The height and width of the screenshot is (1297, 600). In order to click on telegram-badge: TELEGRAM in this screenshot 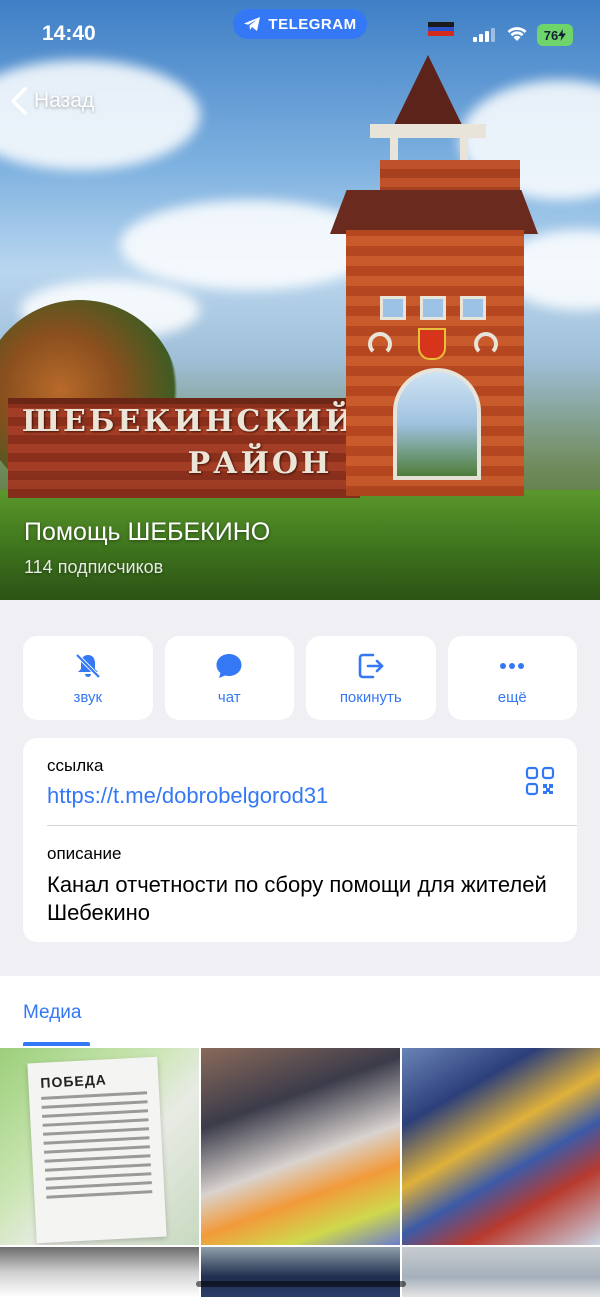, I will do `click(300, 24)`.